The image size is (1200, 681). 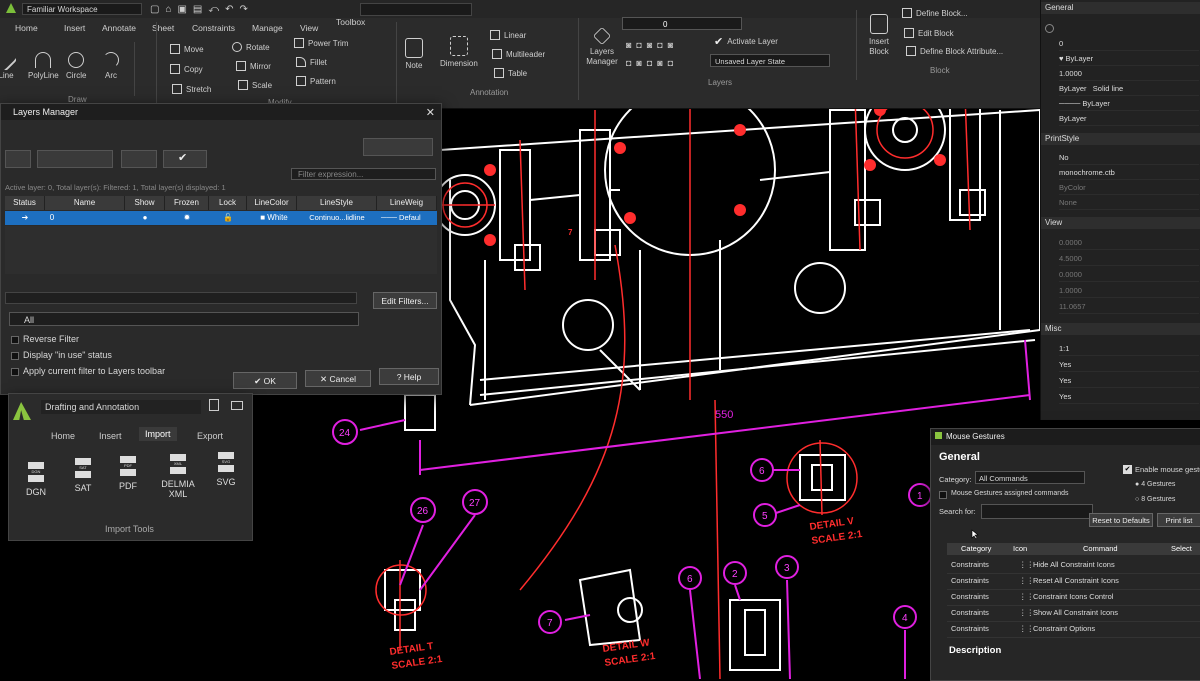 What do you see at coordinates (1129, 158) in the screenshot?
I see `prop-print-override: No` at bounding box center [1129, 158].